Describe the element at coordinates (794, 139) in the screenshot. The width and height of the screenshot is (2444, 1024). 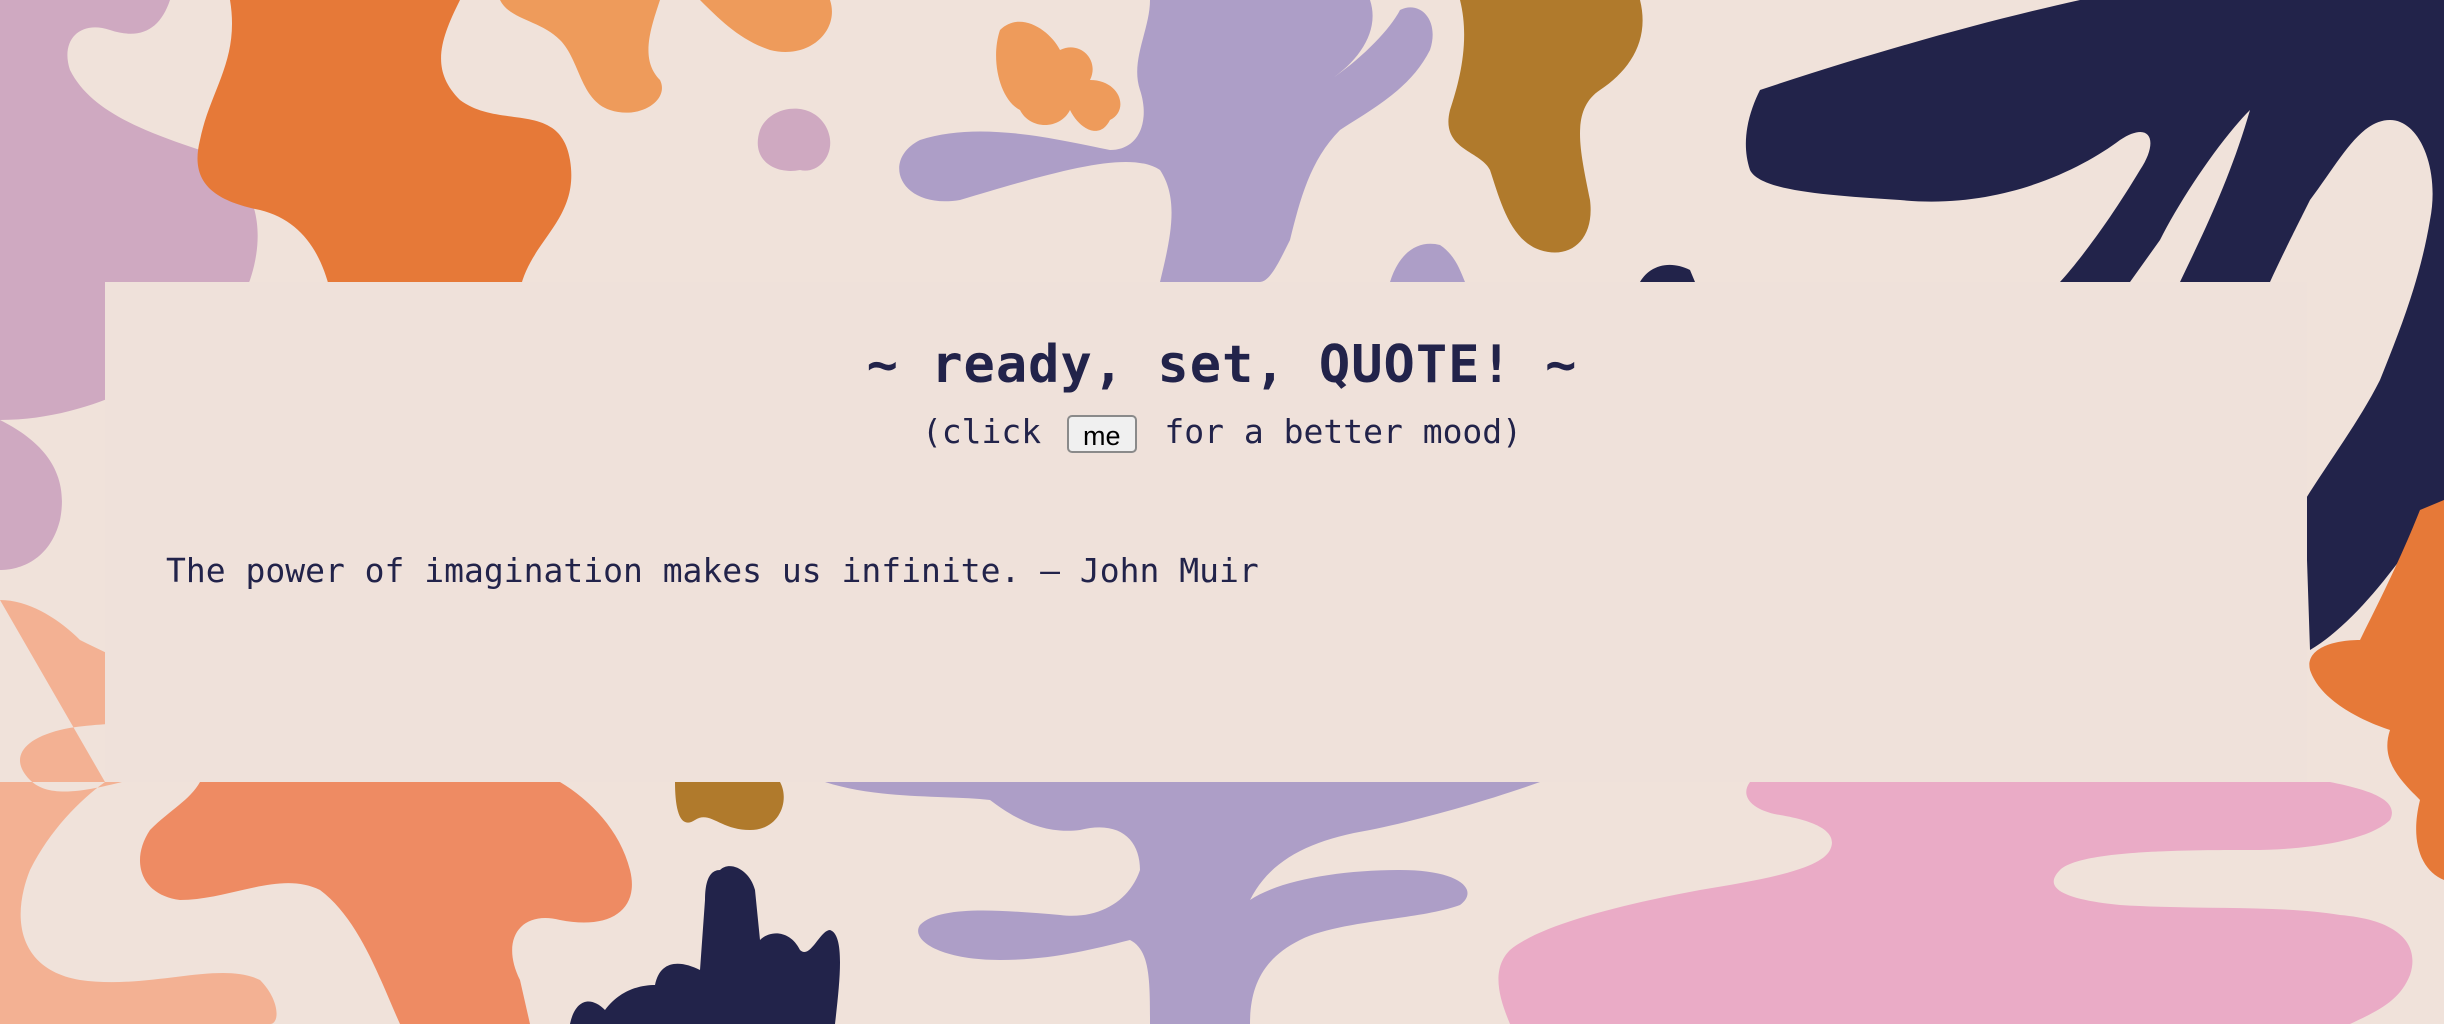
I see `bg-shape-mauve-dot` at that location.